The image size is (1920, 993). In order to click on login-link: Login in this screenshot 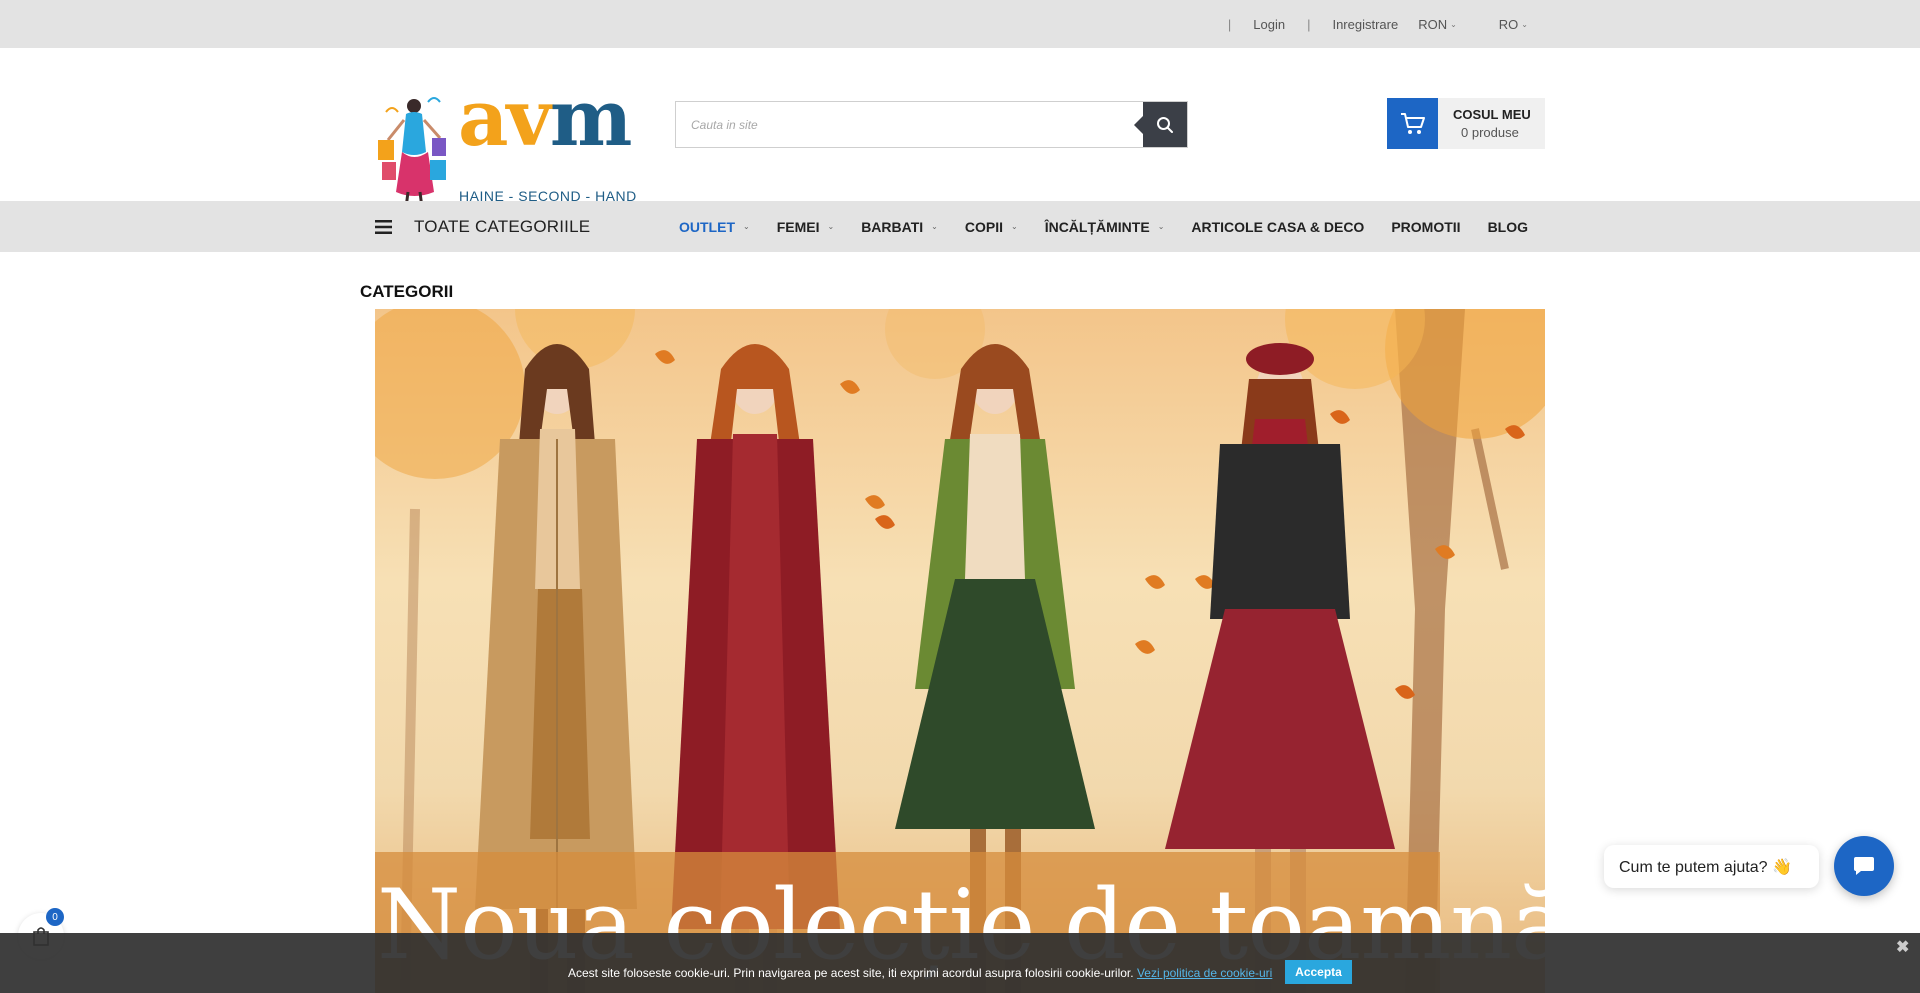, I will do `click(1269, 24)`.